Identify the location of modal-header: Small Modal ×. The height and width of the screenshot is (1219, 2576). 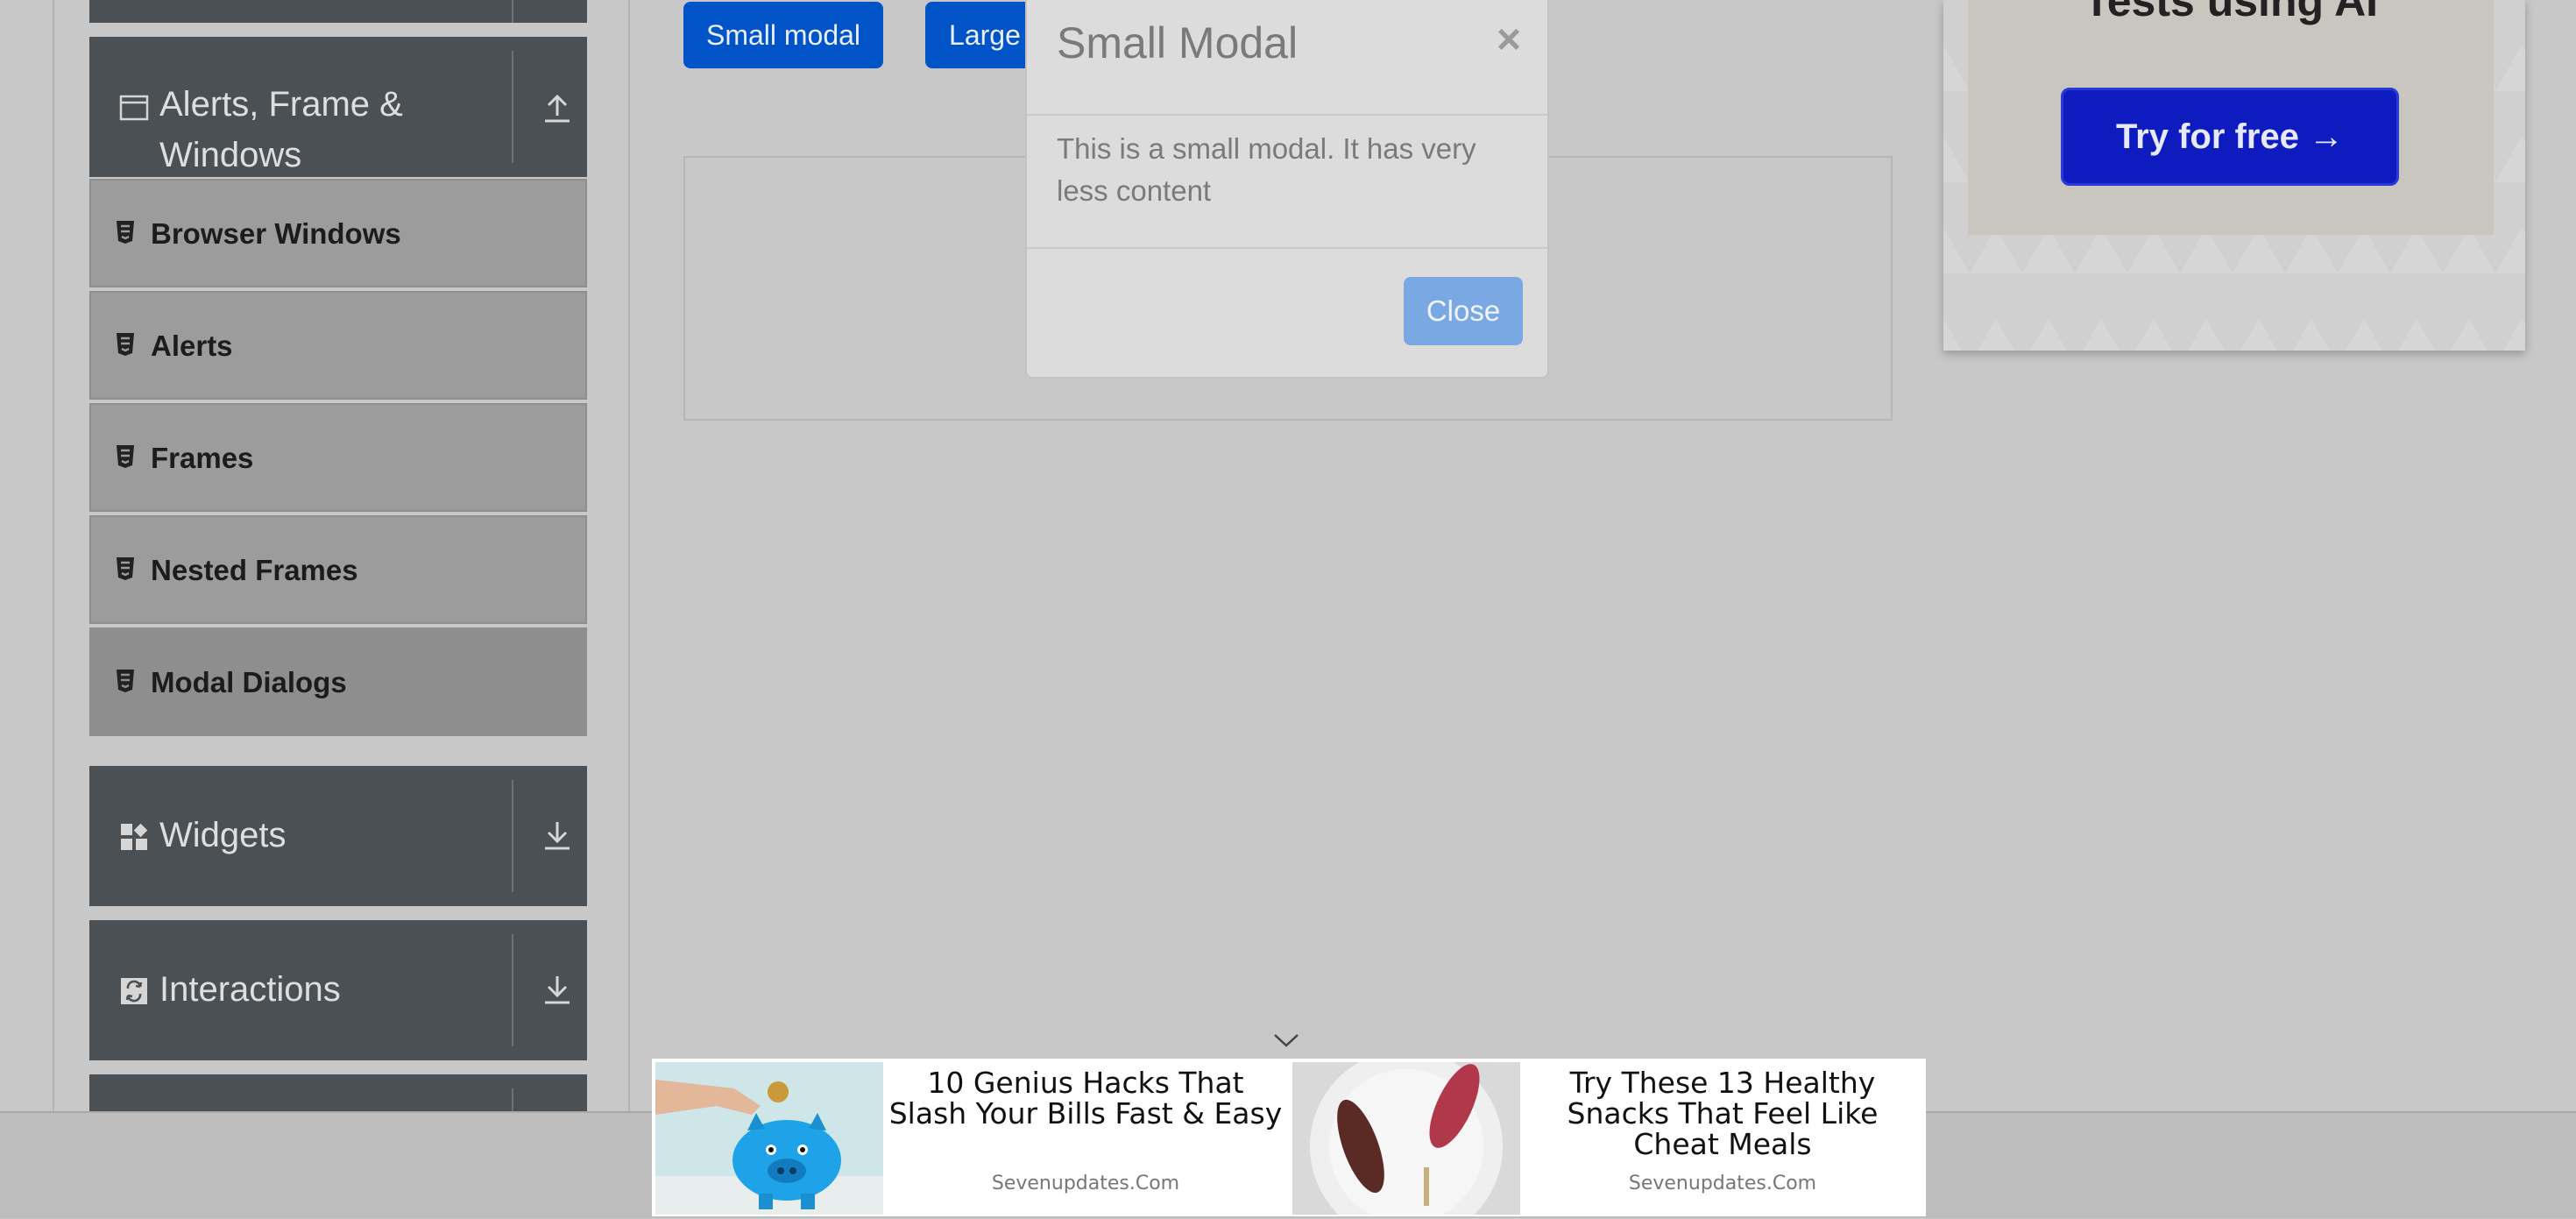
(1287, 58).